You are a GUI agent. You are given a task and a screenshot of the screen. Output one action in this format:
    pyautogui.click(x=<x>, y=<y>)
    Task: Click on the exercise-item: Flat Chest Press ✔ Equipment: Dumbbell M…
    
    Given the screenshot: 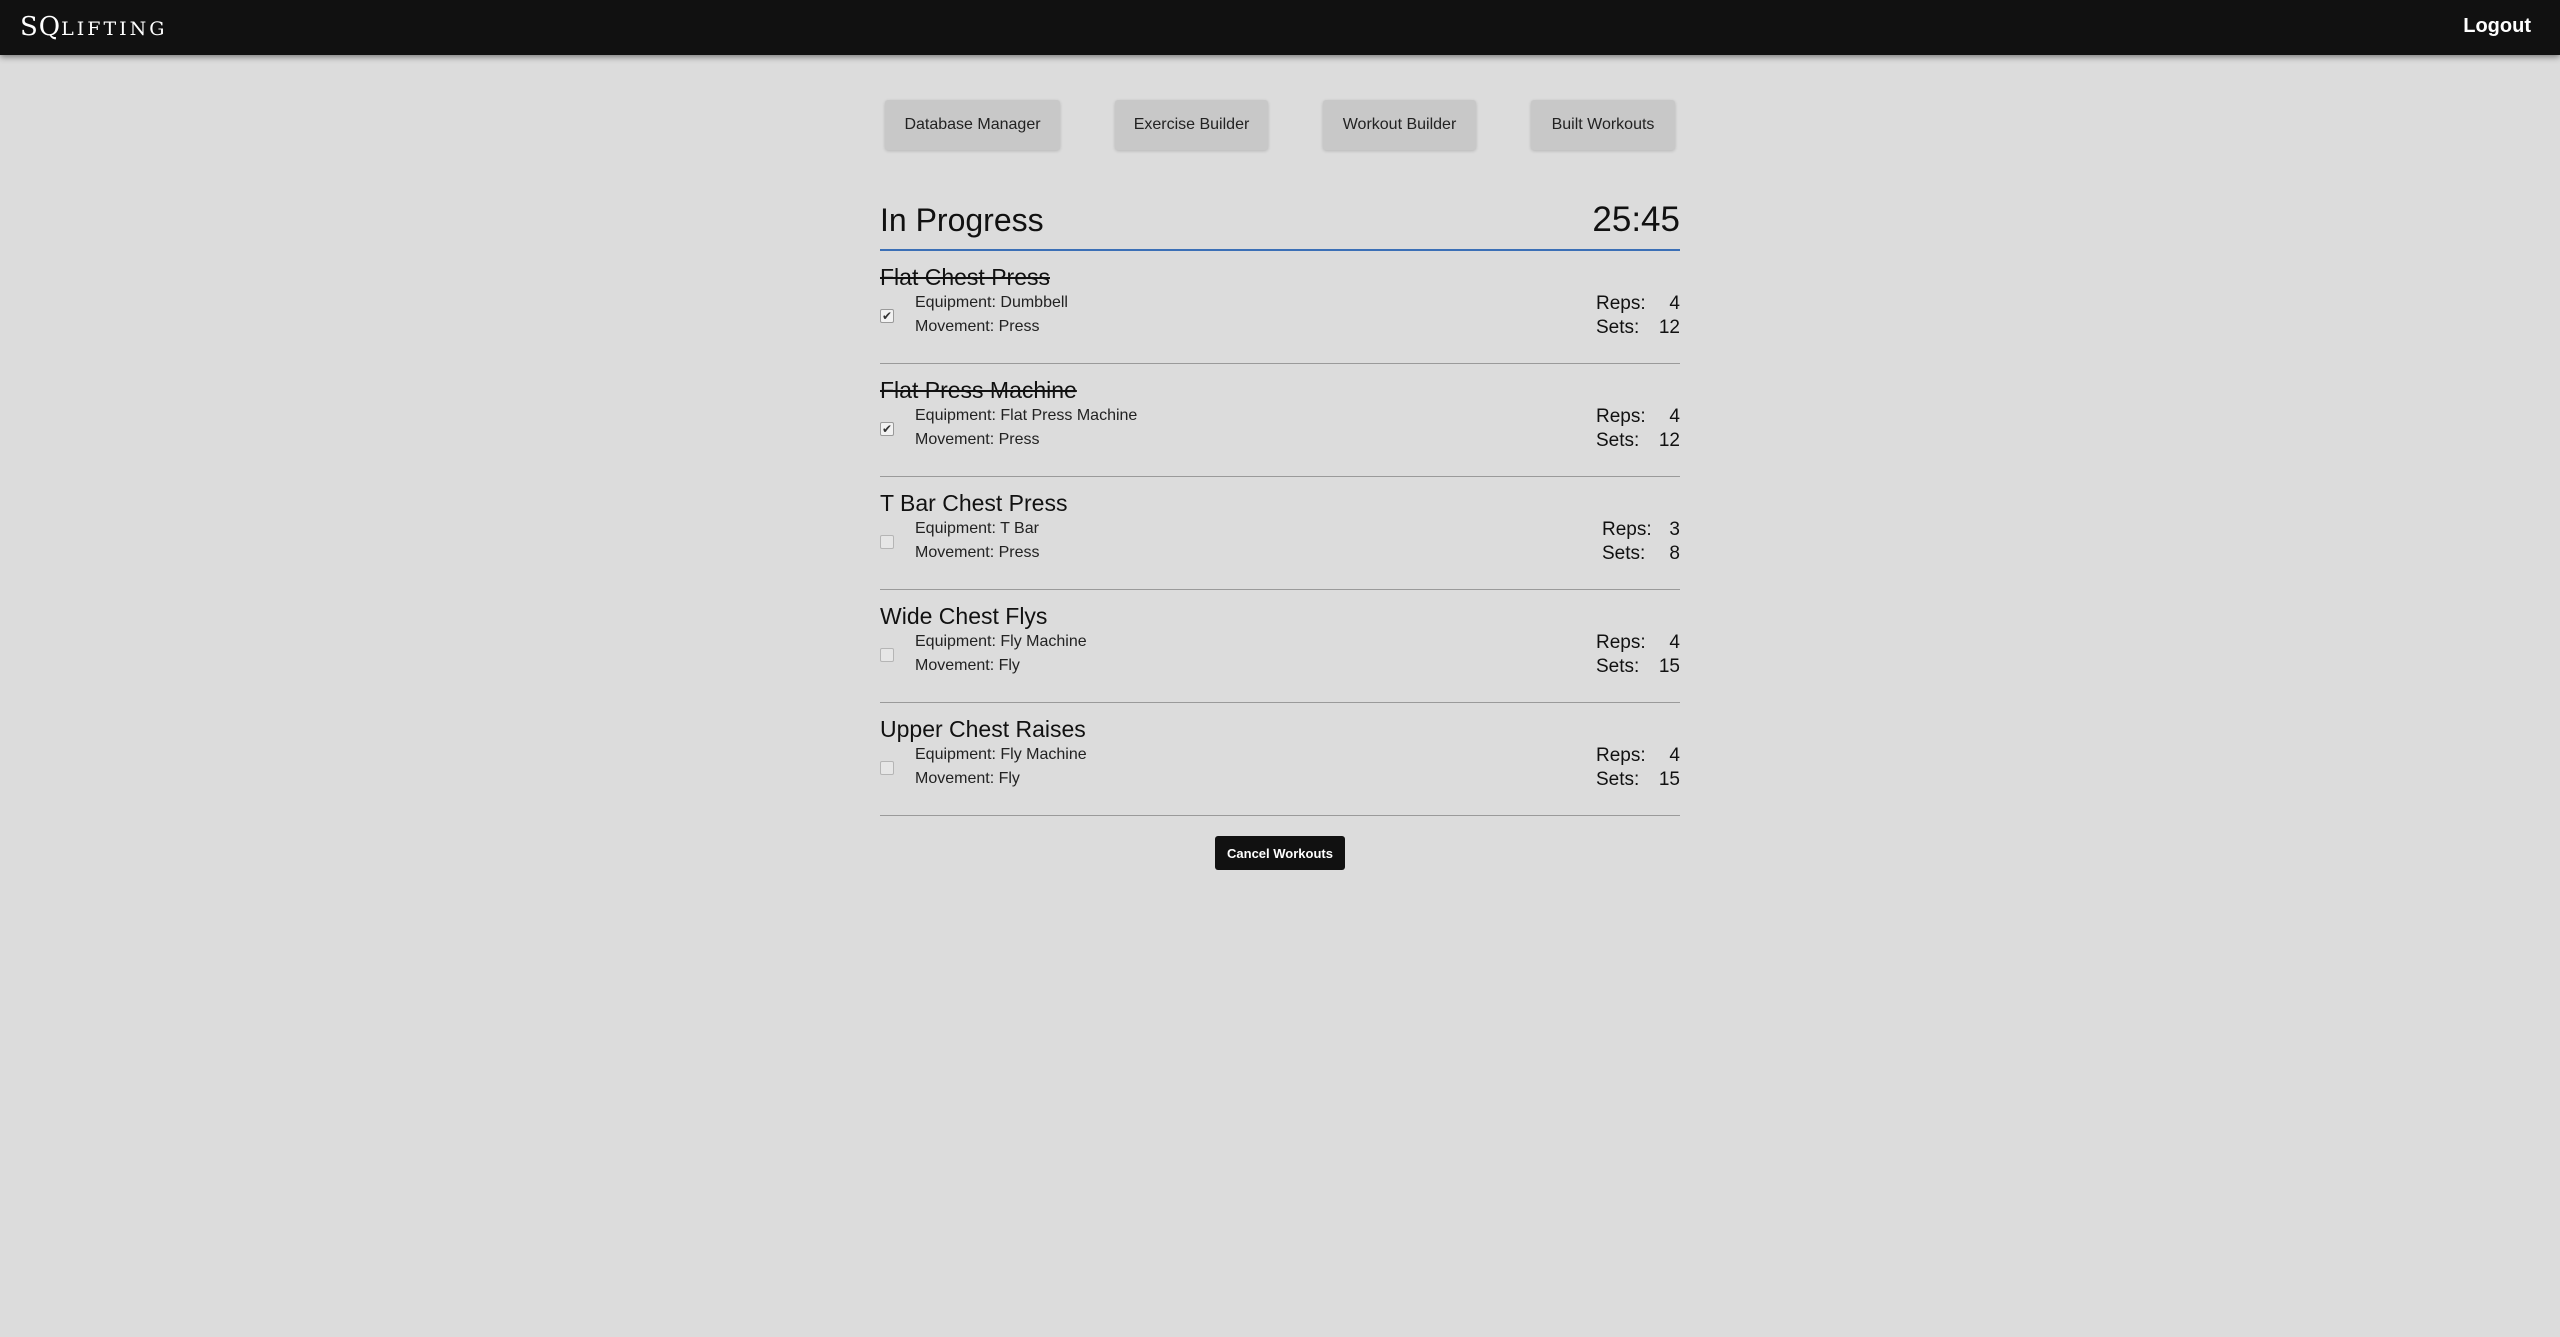 What is the action you would take?
    pyautogui.click(x=1280, y=307)
    